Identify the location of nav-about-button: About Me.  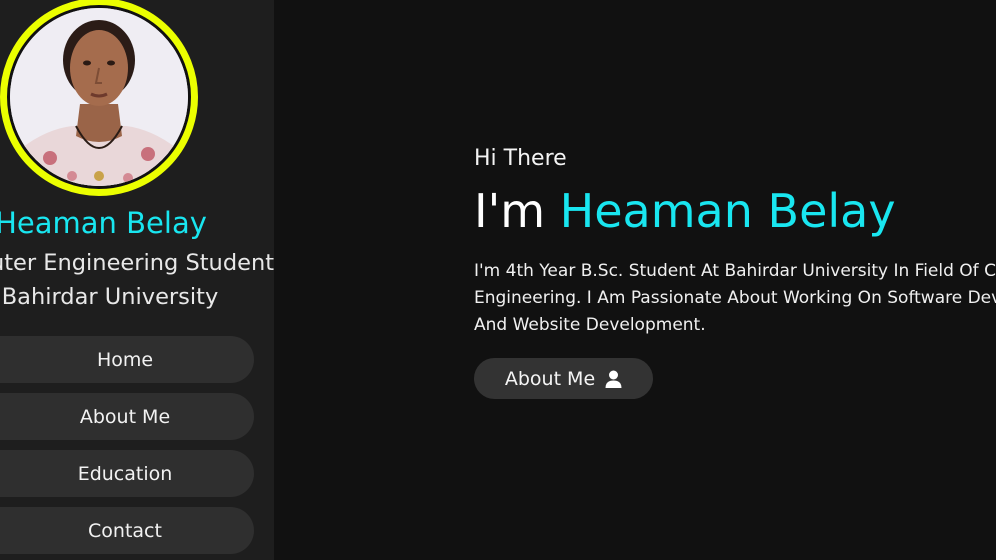
(127, 416).